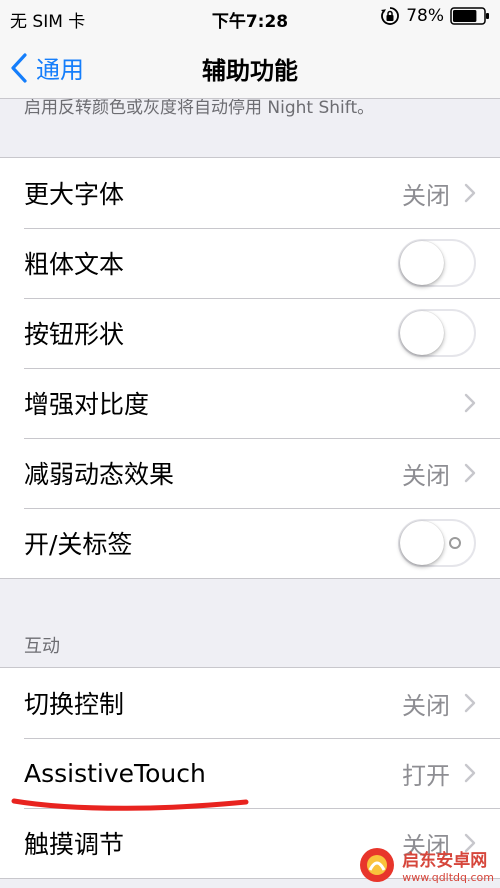 Image resolution: width=500 pixels, height=888 pixels. I want to click on settings-row: 增强对比度, so click(250, 403).